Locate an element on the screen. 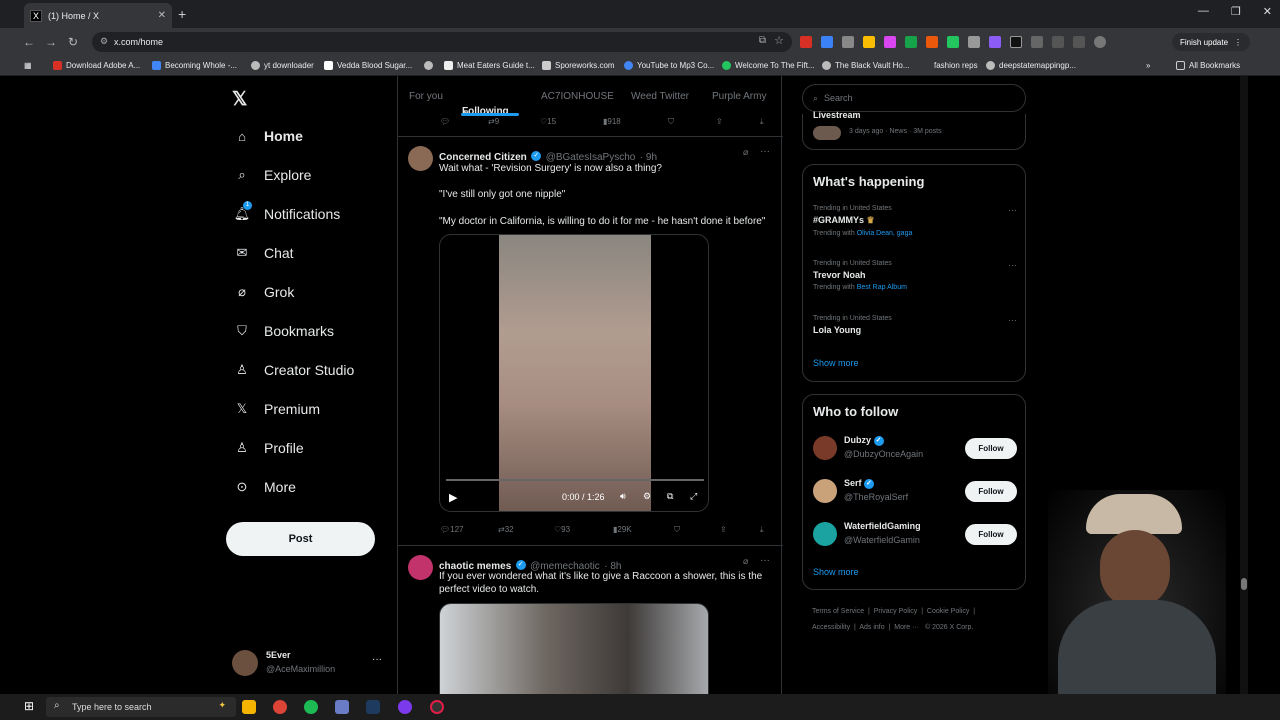  scrollbar is located at coordinates (1244, 385).